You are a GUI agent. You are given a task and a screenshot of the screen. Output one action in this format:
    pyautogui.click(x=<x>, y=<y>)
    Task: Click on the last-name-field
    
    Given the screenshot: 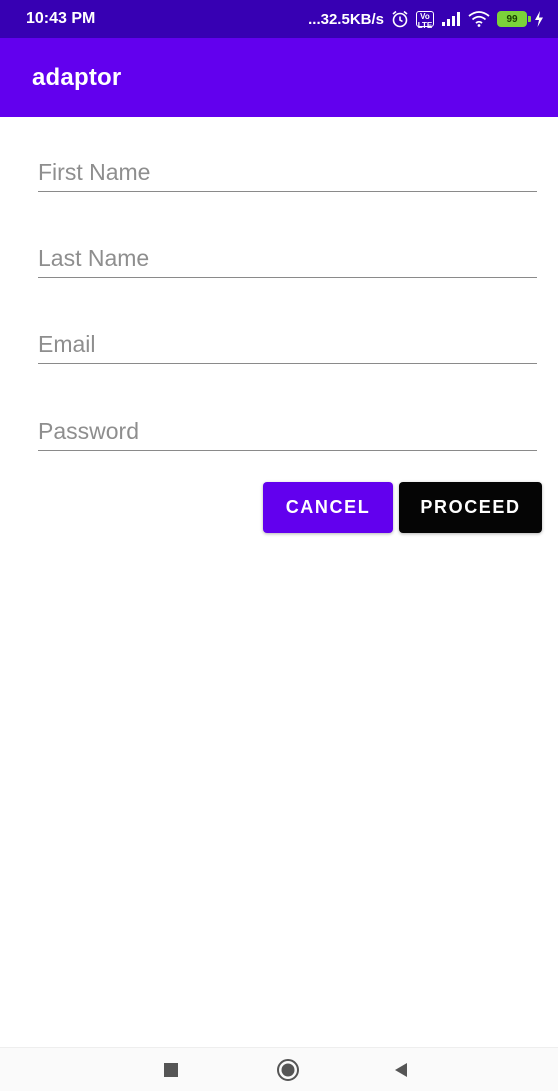 What is the action you would take?
    pyautogui.click(x=287, y=256)
    